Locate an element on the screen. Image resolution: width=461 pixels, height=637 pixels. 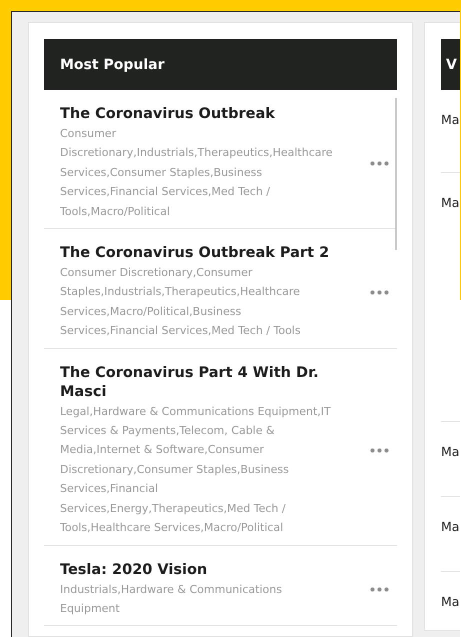
article-title: The Coronavirus Outbreak is located at coordinates (201, 114).